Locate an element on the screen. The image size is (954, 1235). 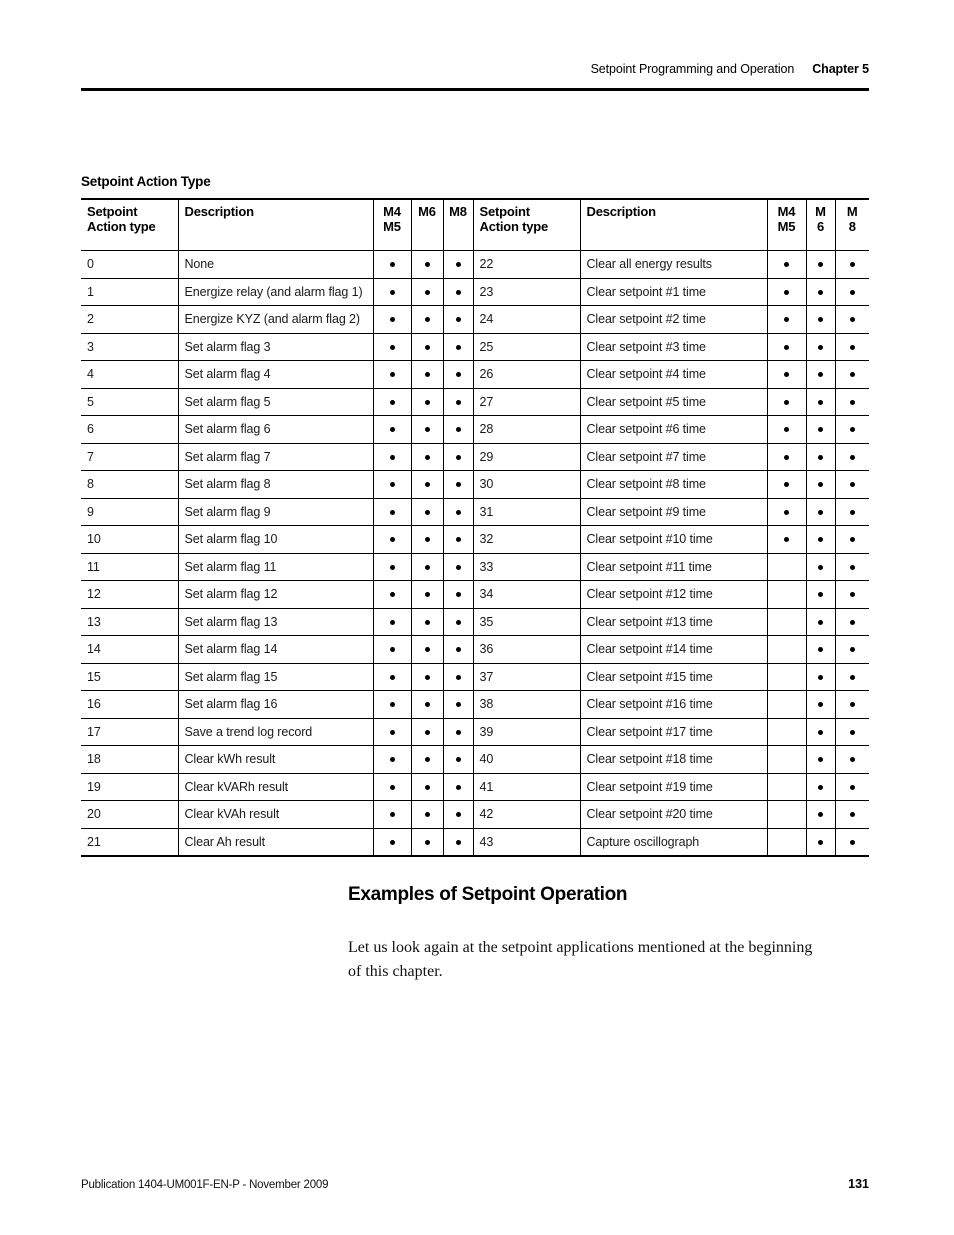
cell-r_num: 24 is located at coordinates (526, 319).